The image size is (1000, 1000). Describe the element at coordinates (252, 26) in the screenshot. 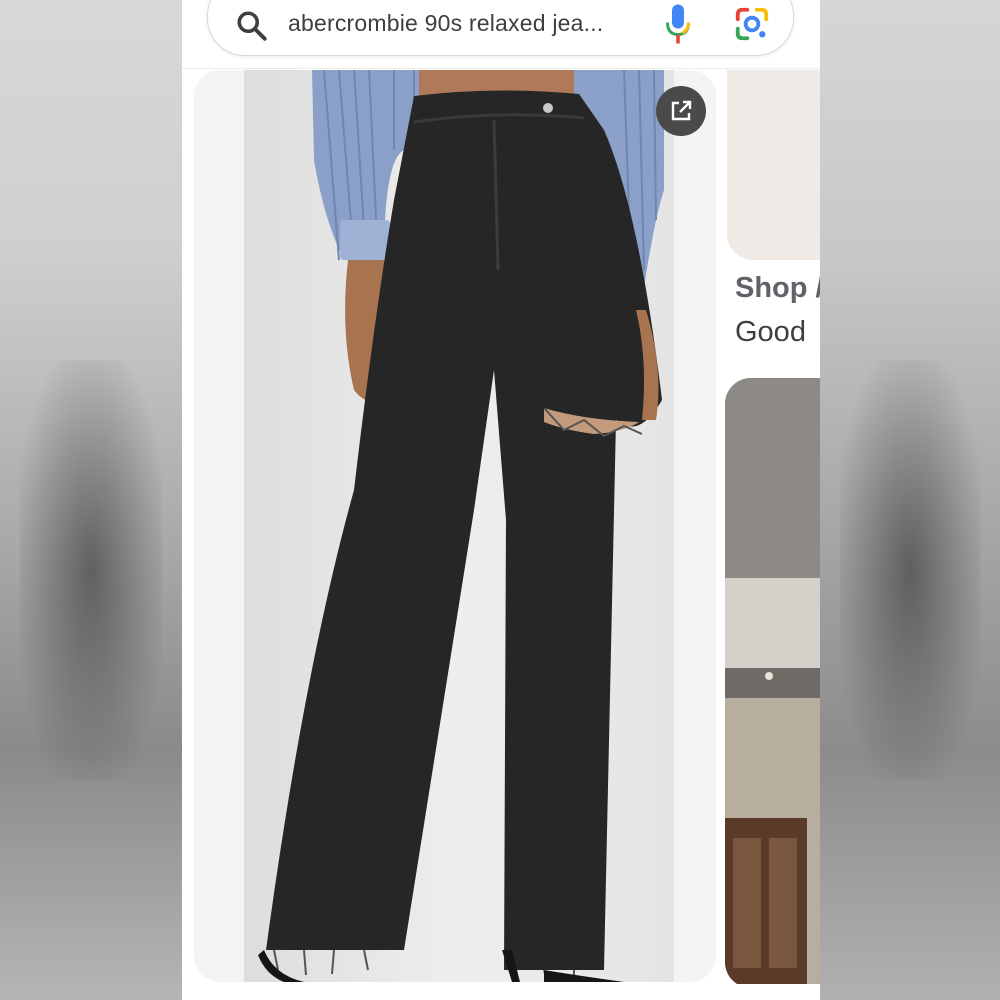

I see `search-icon` at that location.